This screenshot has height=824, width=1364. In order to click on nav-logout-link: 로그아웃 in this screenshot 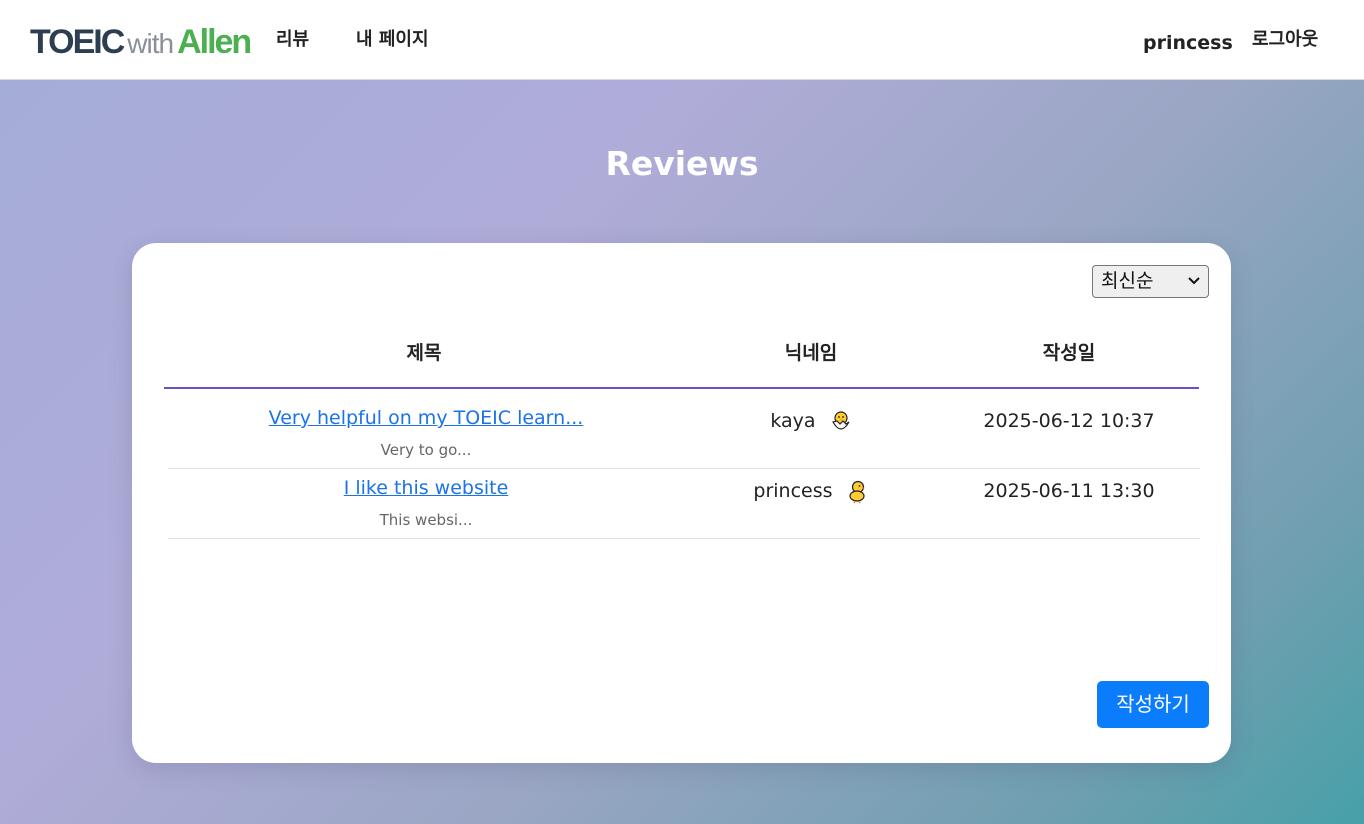, I will do `click(1285, 40)`.